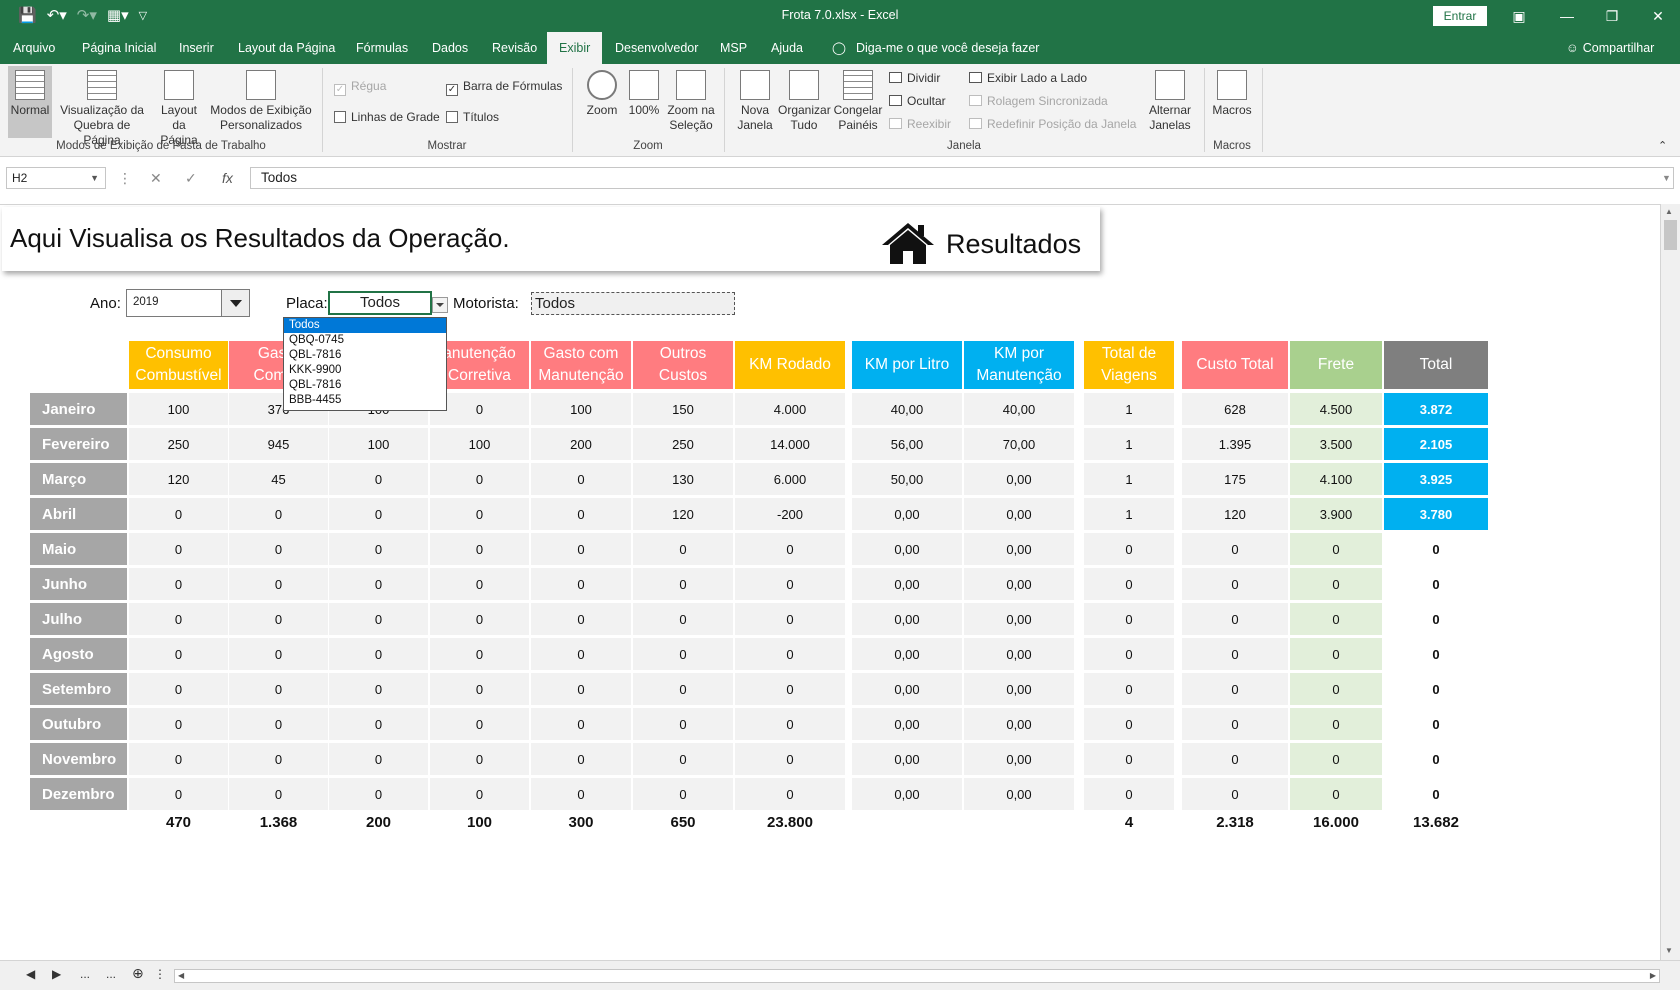 This screenshot has width=1680, height=990. What do you see at coordinates (1235, 409) in the screenshot?
I see `table-cell: 628` at bounding box center [1235, 409].